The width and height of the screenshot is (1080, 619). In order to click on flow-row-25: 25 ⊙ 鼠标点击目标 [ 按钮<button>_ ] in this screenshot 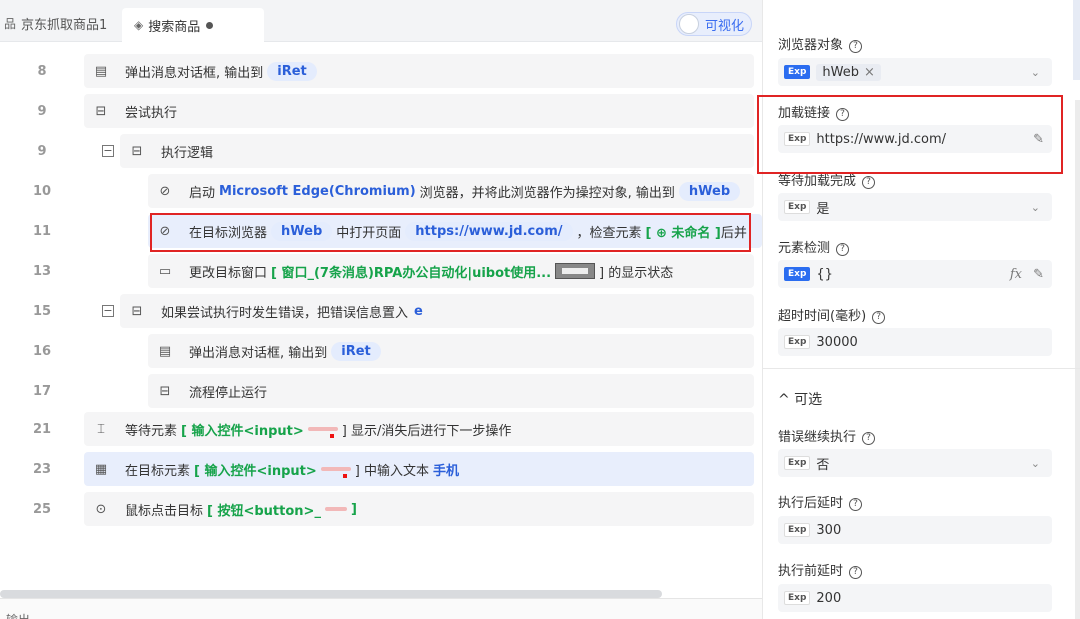, I will do `click(381, 509)`.